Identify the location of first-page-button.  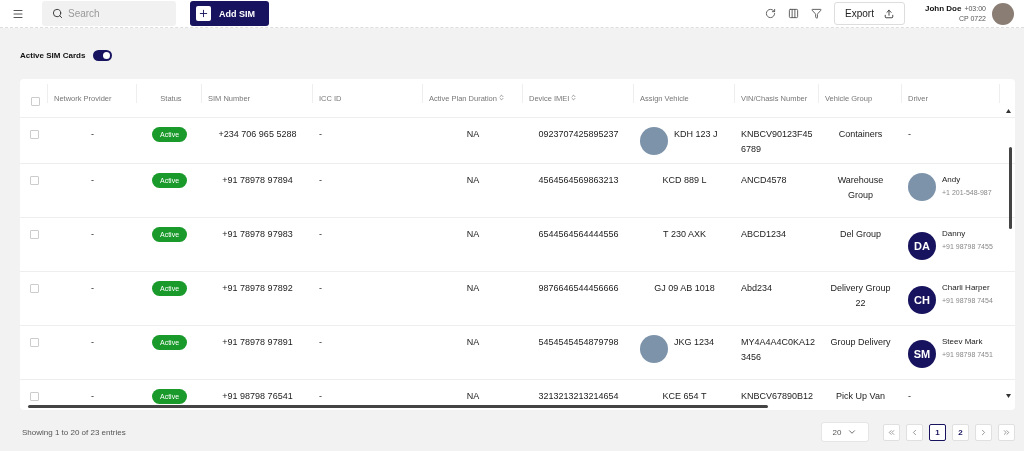
(891, 432).